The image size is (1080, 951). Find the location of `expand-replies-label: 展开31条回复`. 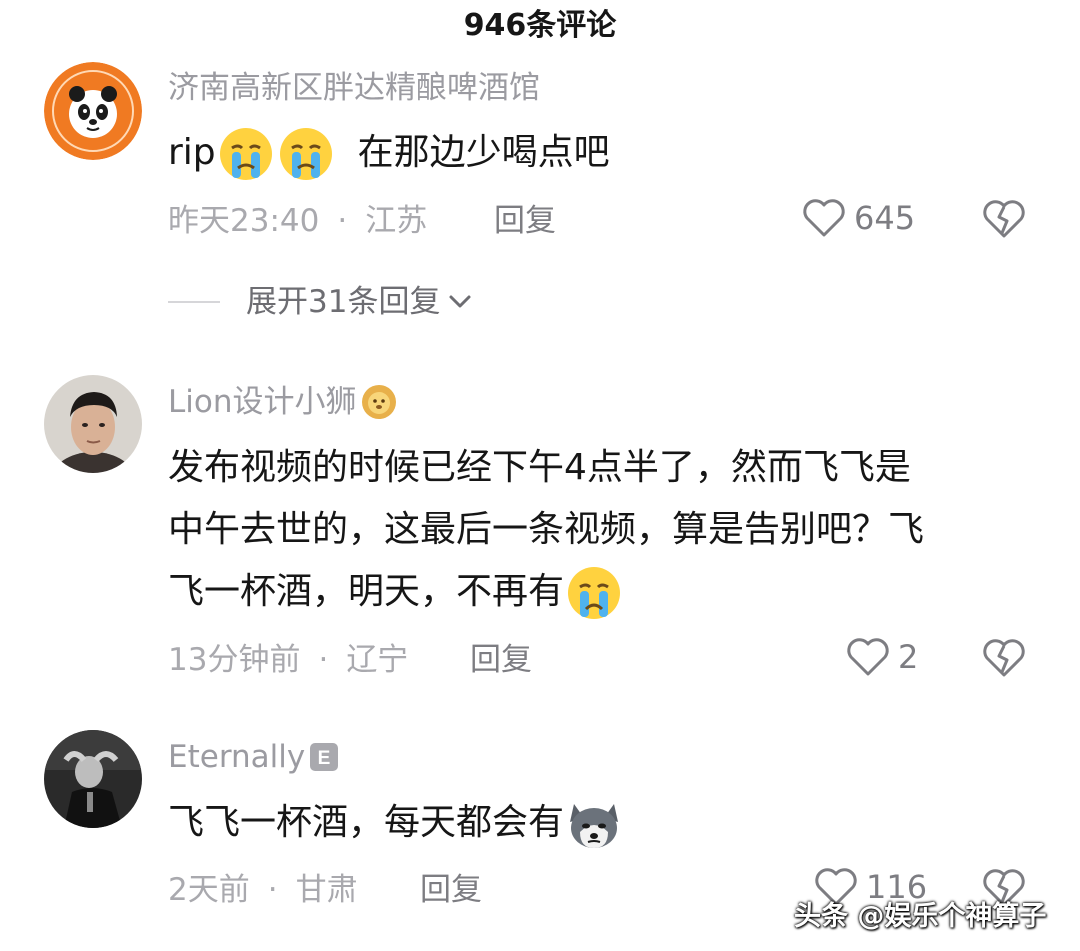

expand-replies-label: 展开31条回复 is located at coordinates (343, 302).